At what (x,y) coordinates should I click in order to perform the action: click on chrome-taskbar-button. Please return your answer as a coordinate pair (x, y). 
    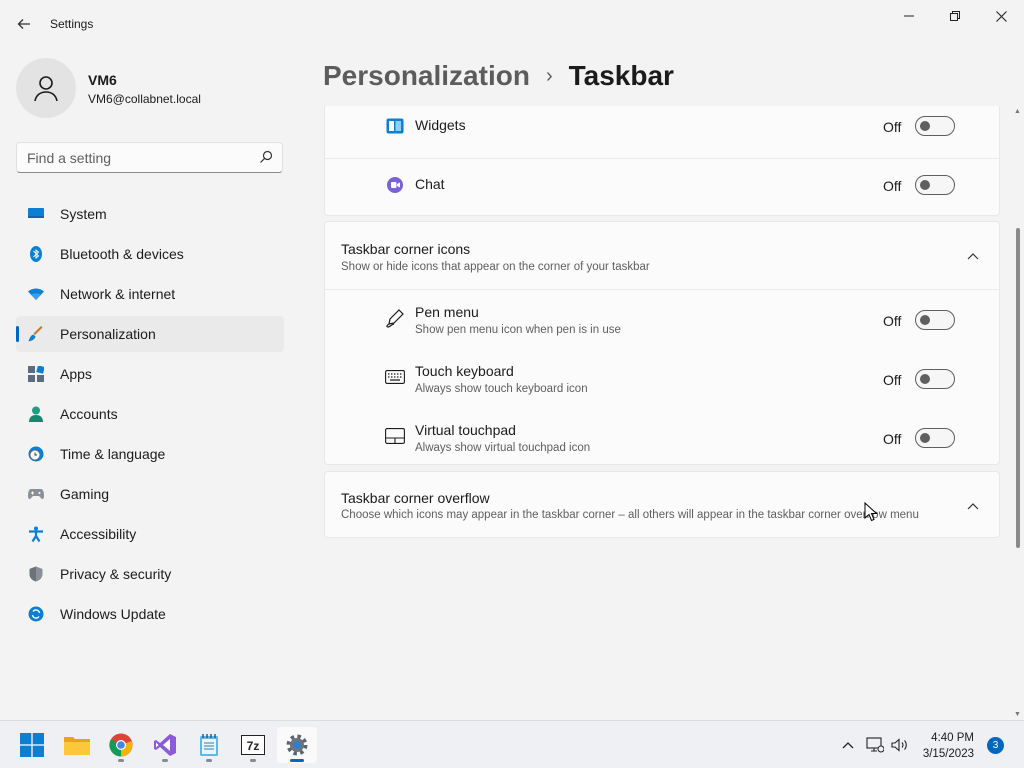
    Looking at the image, I should click on (121, 745).